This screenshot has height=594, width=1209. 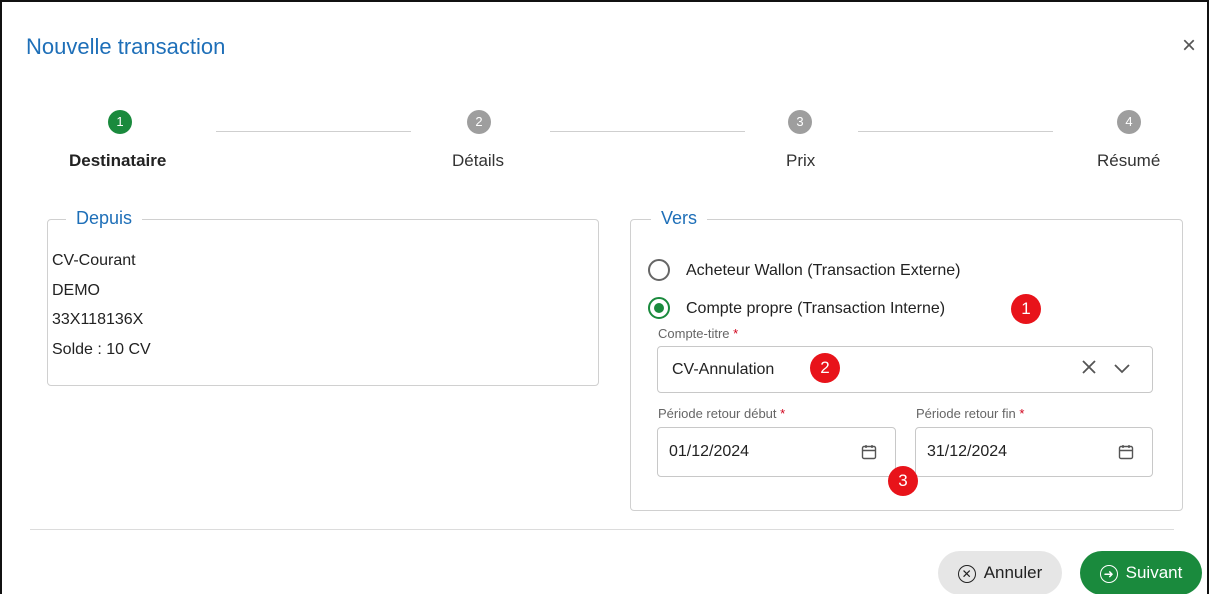 What do you see at coordinates (966, 573) in the screenshot?
I see `cancel-circle-icon: ✕` at bounding box center [966, 573].